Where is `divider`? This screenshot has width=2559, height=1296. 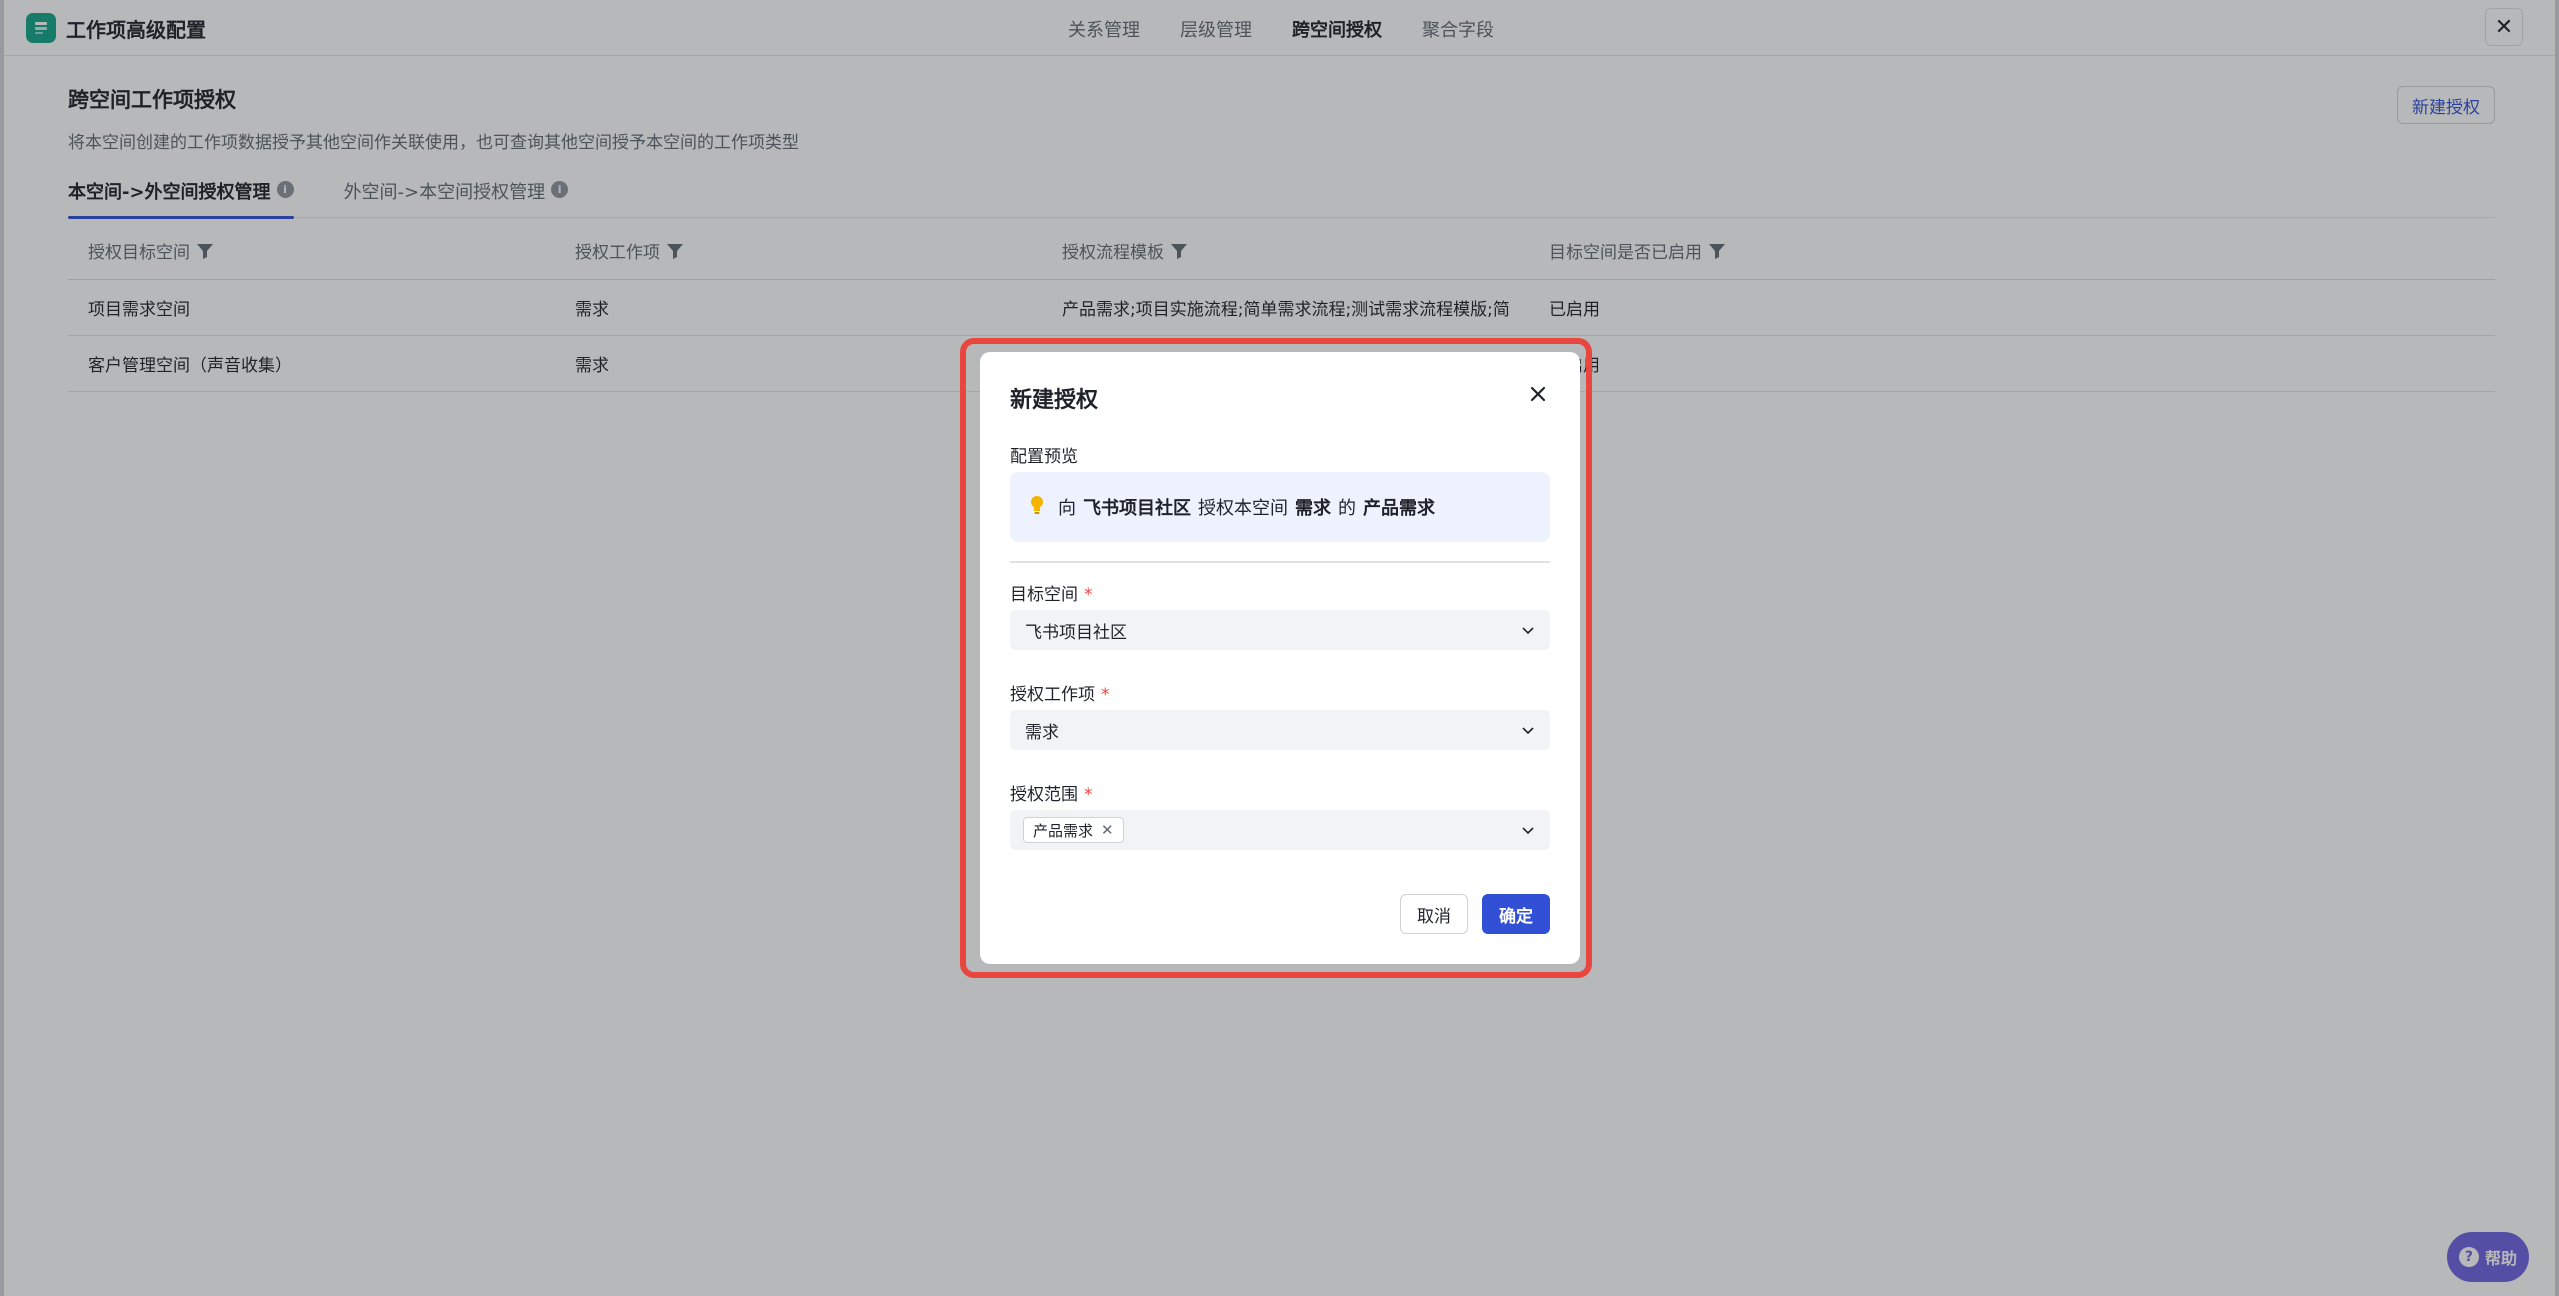
divider is located at coordinates (1280, 562).